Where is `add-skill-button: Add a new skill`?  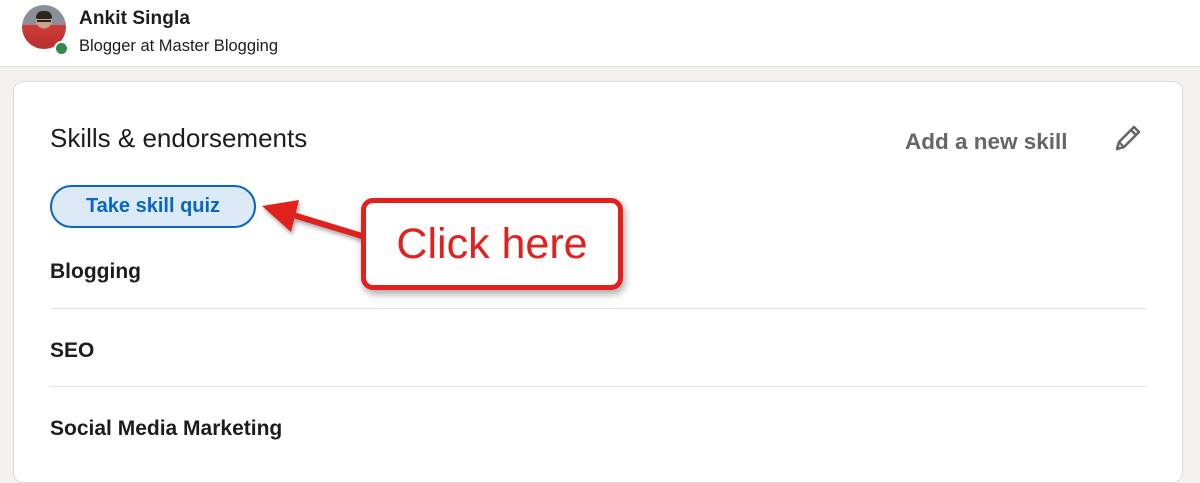 add-skill-button: Add a new skill is located at coordinates (986, 142).